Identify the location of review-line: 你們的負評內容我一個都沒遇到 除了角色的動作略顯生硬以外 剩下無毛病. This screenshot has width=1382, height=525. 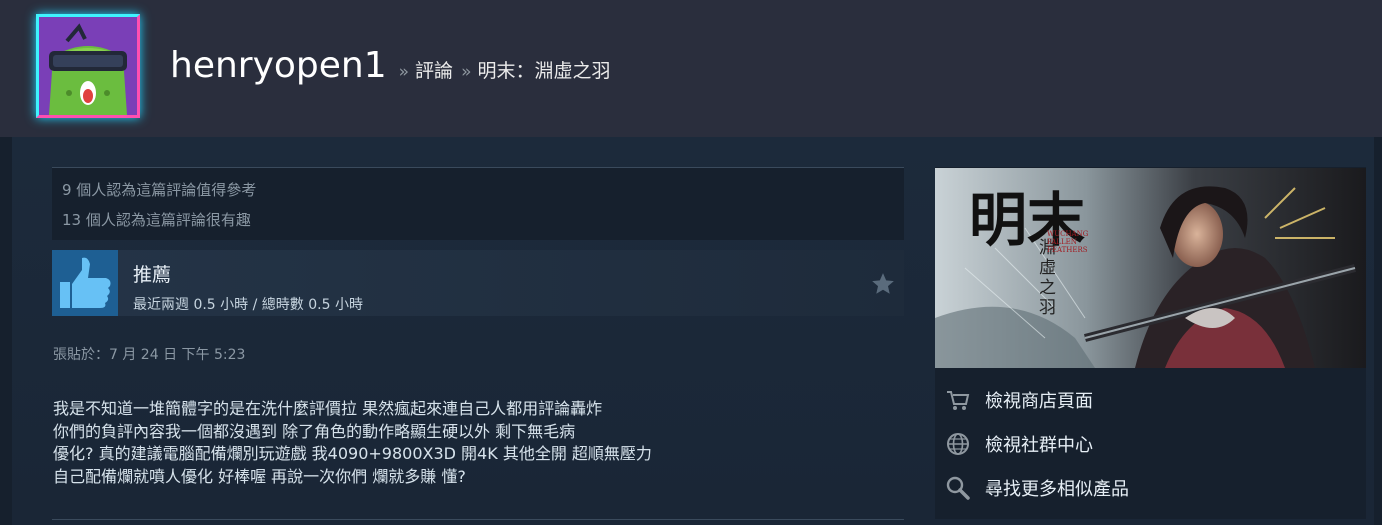
(314, 431).